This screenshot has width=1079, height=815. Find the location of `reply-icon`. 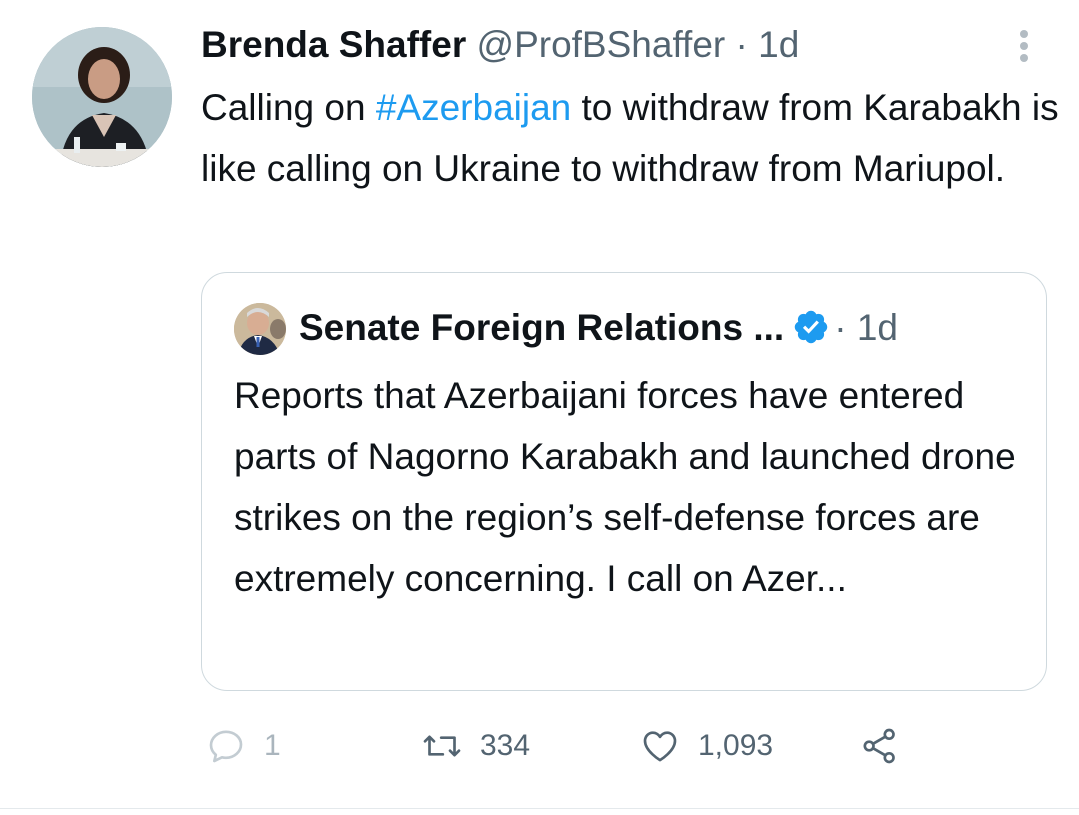

reply-icon is located at coordinates (226, 746).